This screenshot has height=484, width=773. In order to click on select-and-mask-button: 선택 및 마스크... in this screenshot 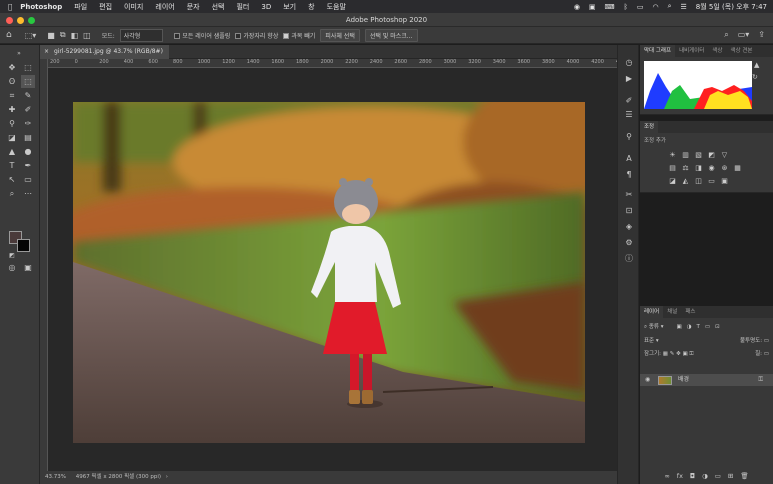, I will do `click(391, 35)`.